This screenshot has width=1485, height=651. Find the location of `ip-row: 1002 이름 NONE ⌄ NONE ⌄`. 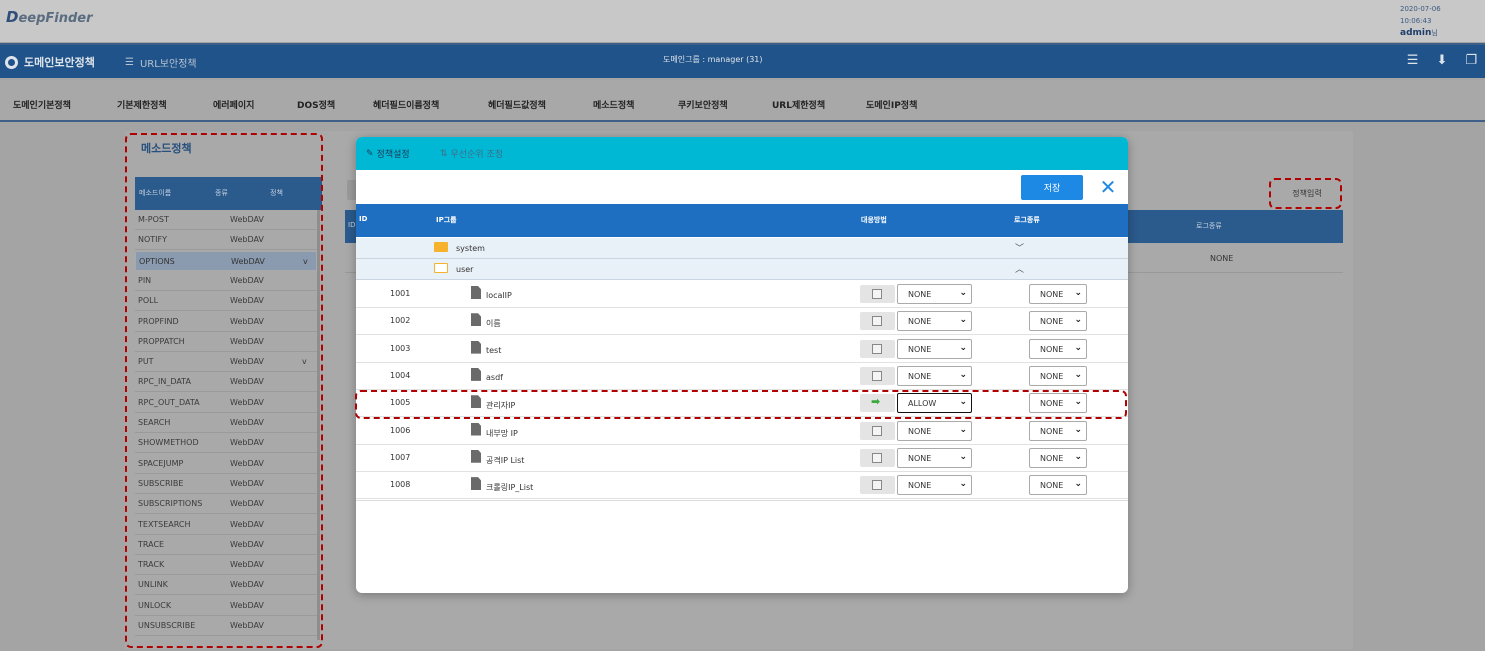

ip-row: 1002 이름 NONE ⌄ NONE ⌄ is located at coordinates (742, 322).